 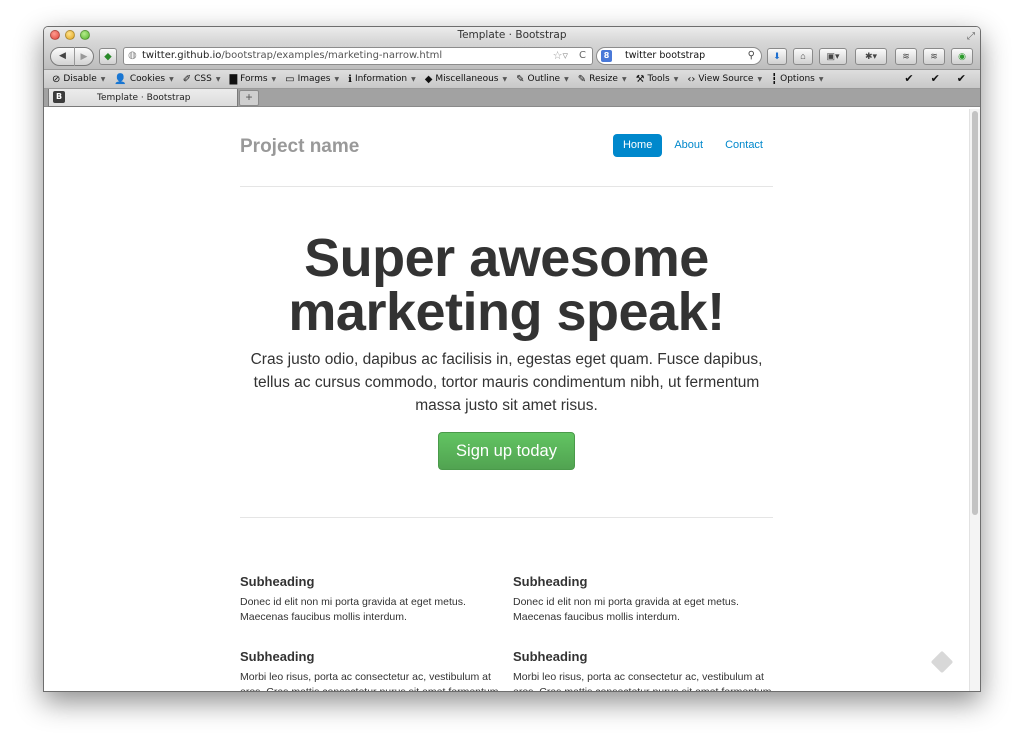 I want to click on forward-button: ▶, so click(x=84, y=56).